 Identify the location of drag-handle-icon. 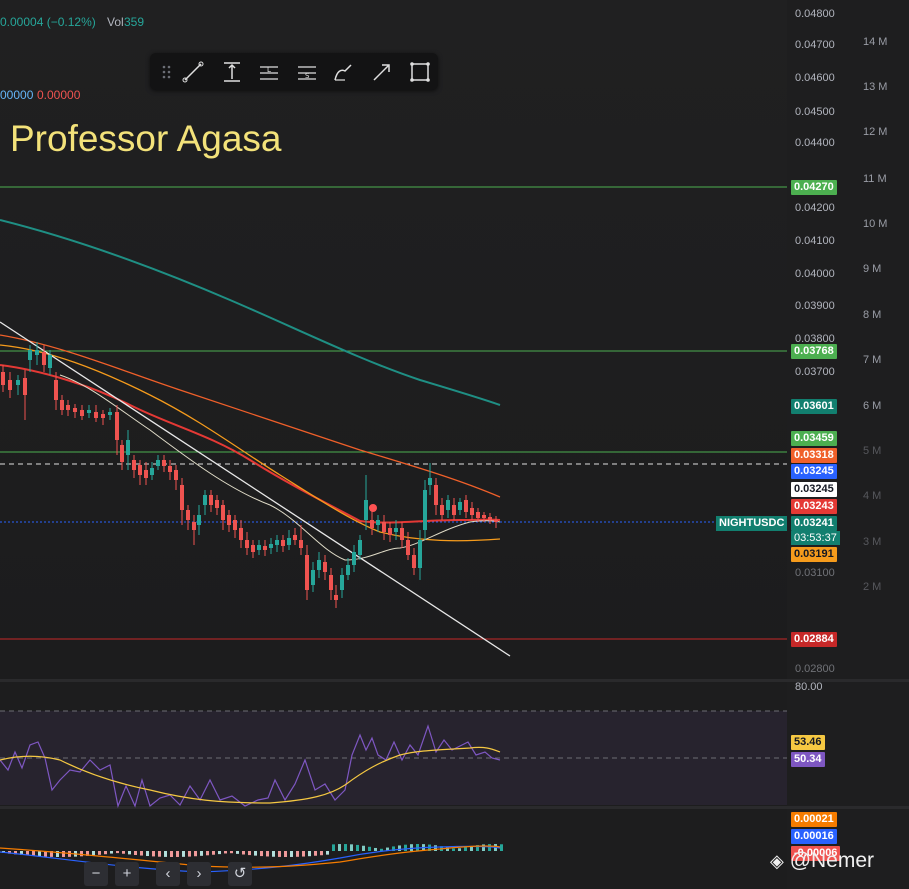
(162, 72).